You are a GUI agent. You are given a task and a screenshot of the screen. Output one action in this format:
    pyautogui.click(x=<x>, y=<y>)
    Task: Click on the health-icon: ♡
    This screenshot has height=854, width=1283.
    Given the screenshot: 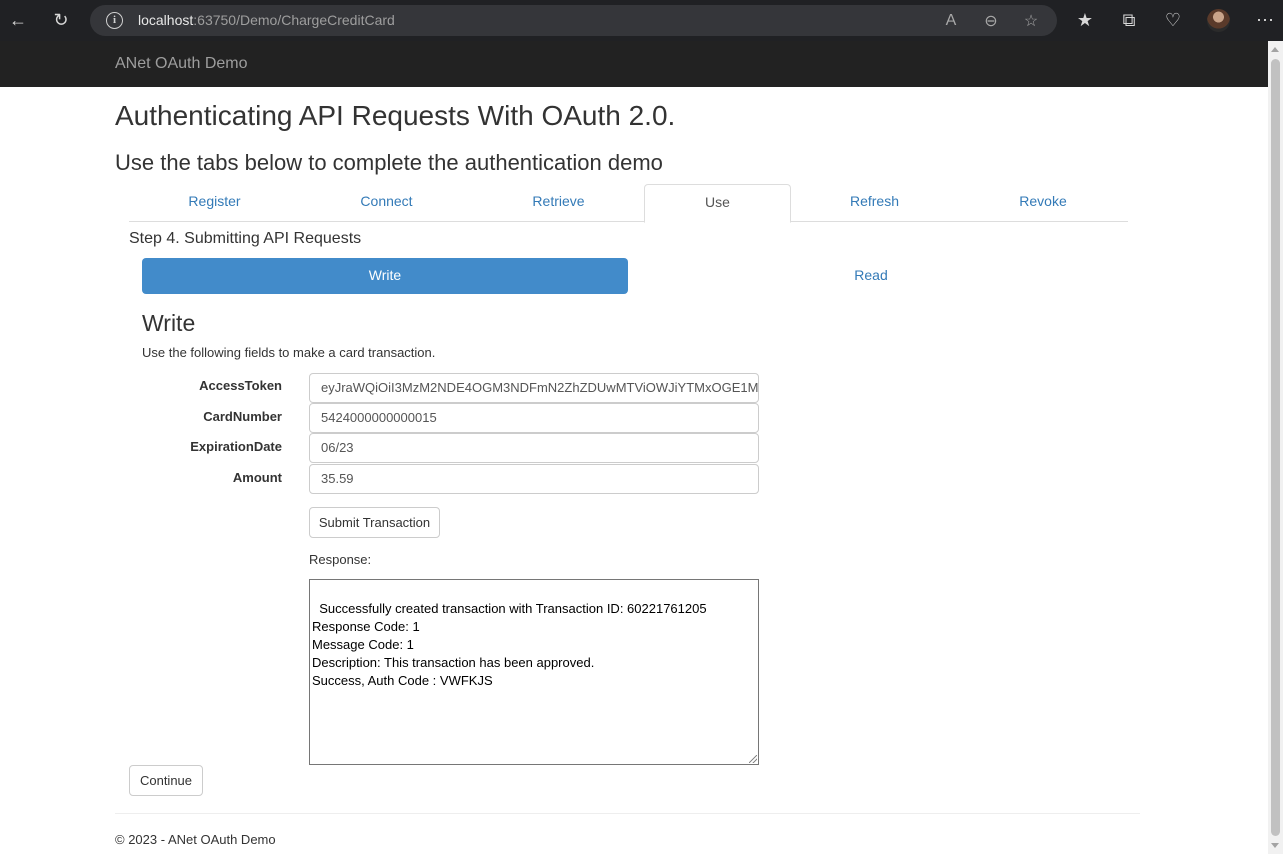 What is the action you would take?
    pyautogui.click(x=1173, y=20)
    